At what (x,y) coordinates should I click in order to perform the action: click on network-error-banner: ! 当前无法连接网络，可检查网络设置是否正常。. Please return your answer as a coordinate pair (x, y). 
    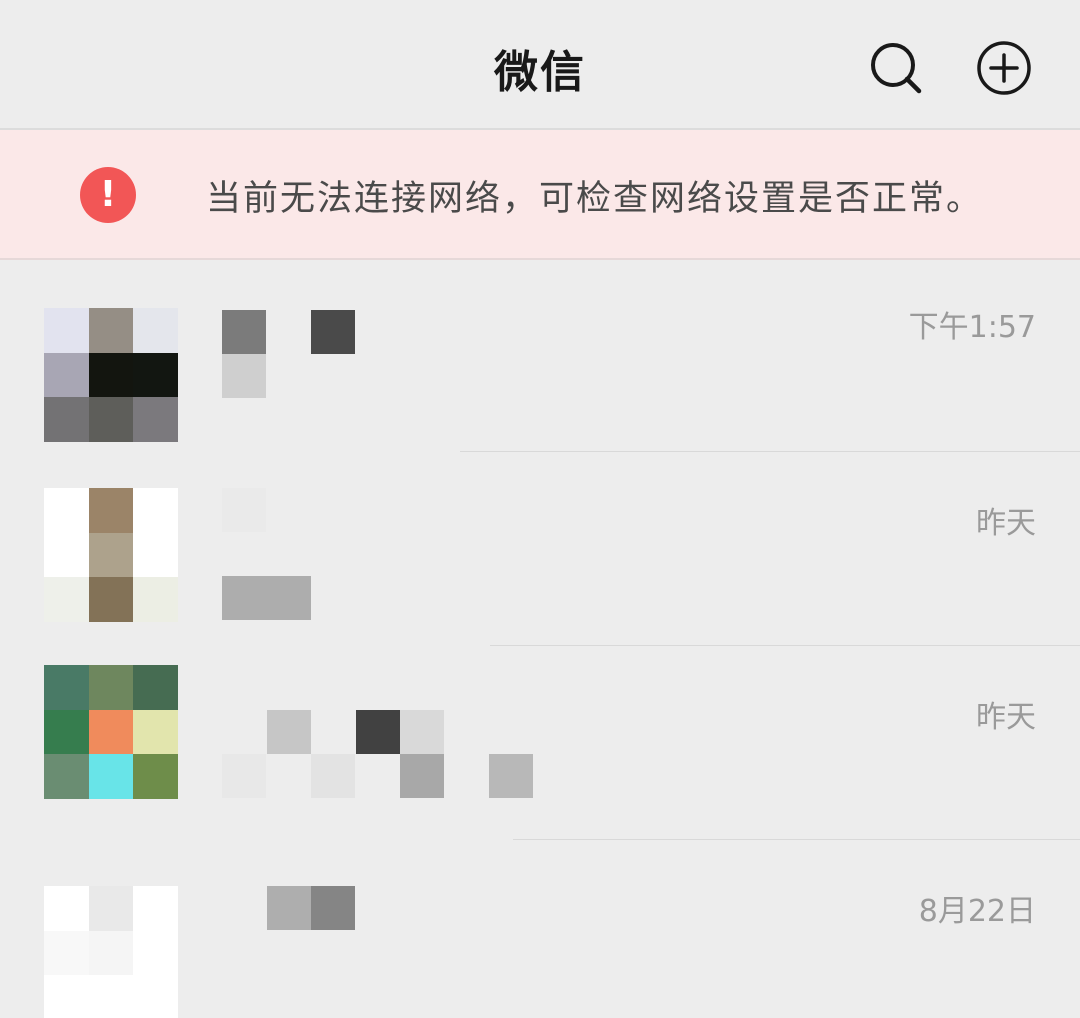
    Looking at the image, I should click on (540, 195).